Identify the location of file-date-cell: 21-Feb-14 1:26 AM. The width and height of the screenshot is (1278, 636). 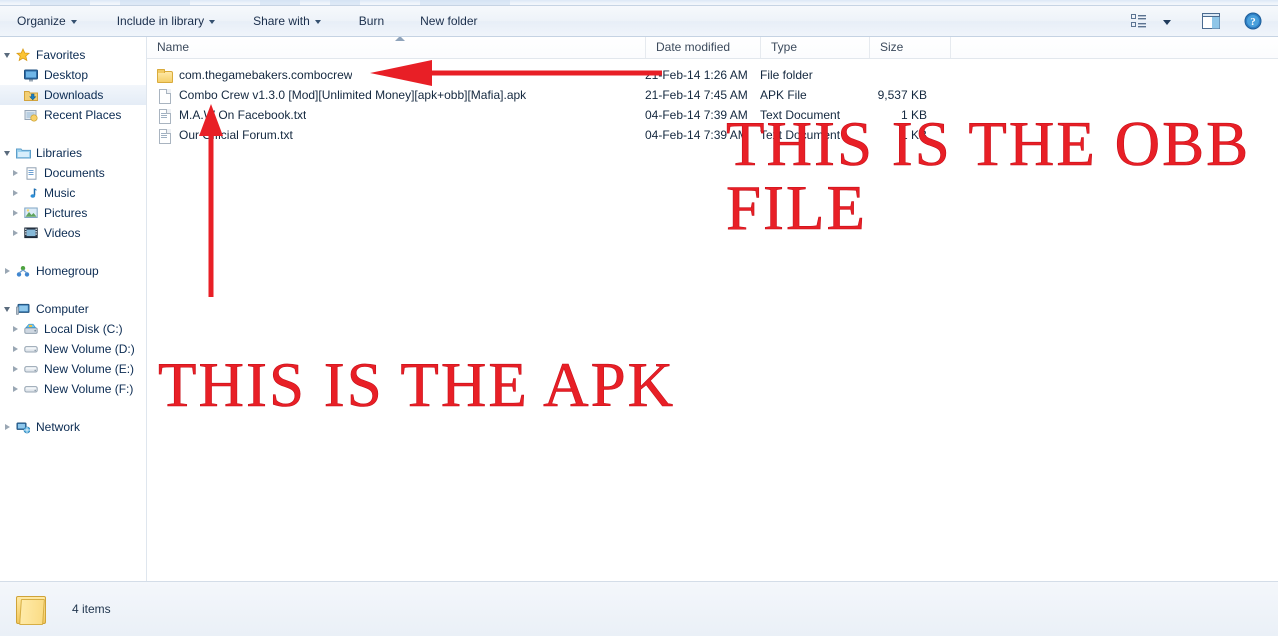
(696, 75).